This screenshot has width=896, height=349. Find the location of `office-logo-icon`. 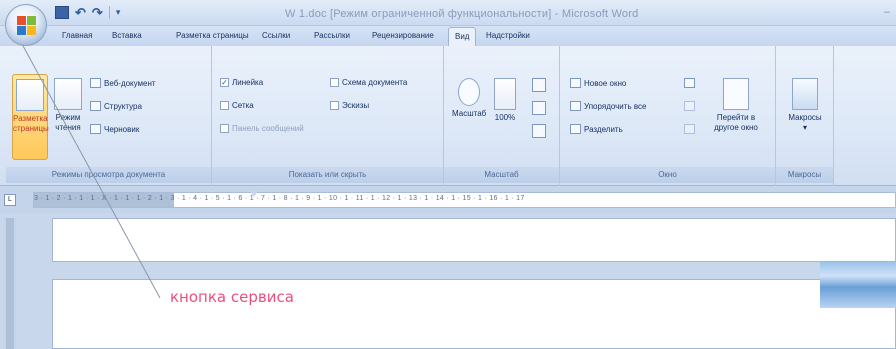

office-logo-icon is located at coordinates (27, 26).